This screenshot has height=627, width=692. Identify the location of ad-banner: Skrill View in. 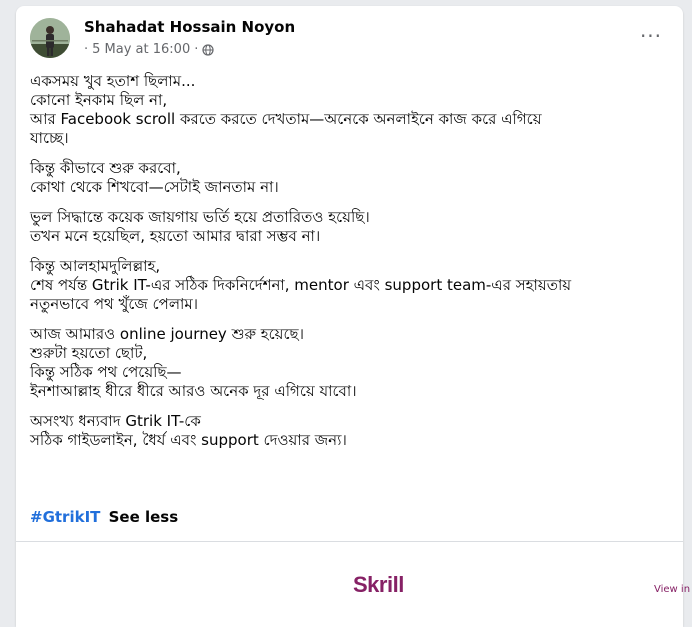
(353, 584).